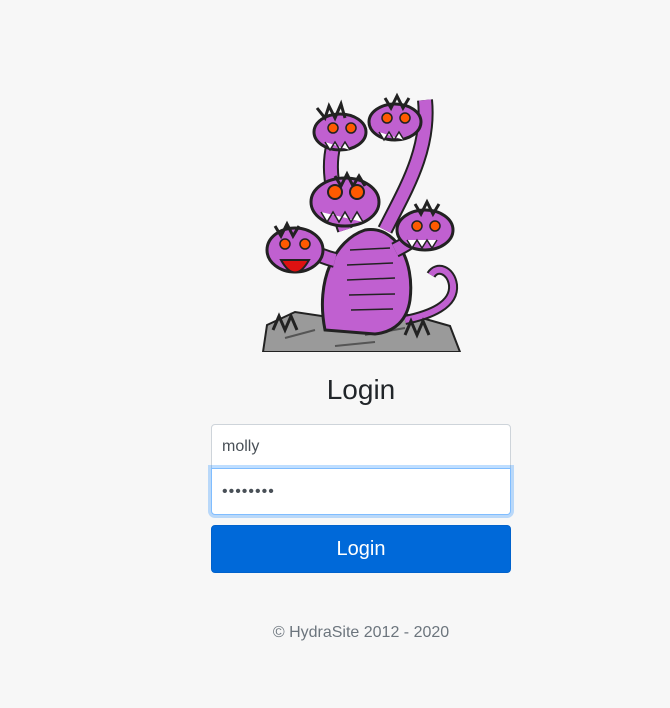  Describe the element at coordinates (361, 389) in the screenshot. I see `page-title: Login` at that location.